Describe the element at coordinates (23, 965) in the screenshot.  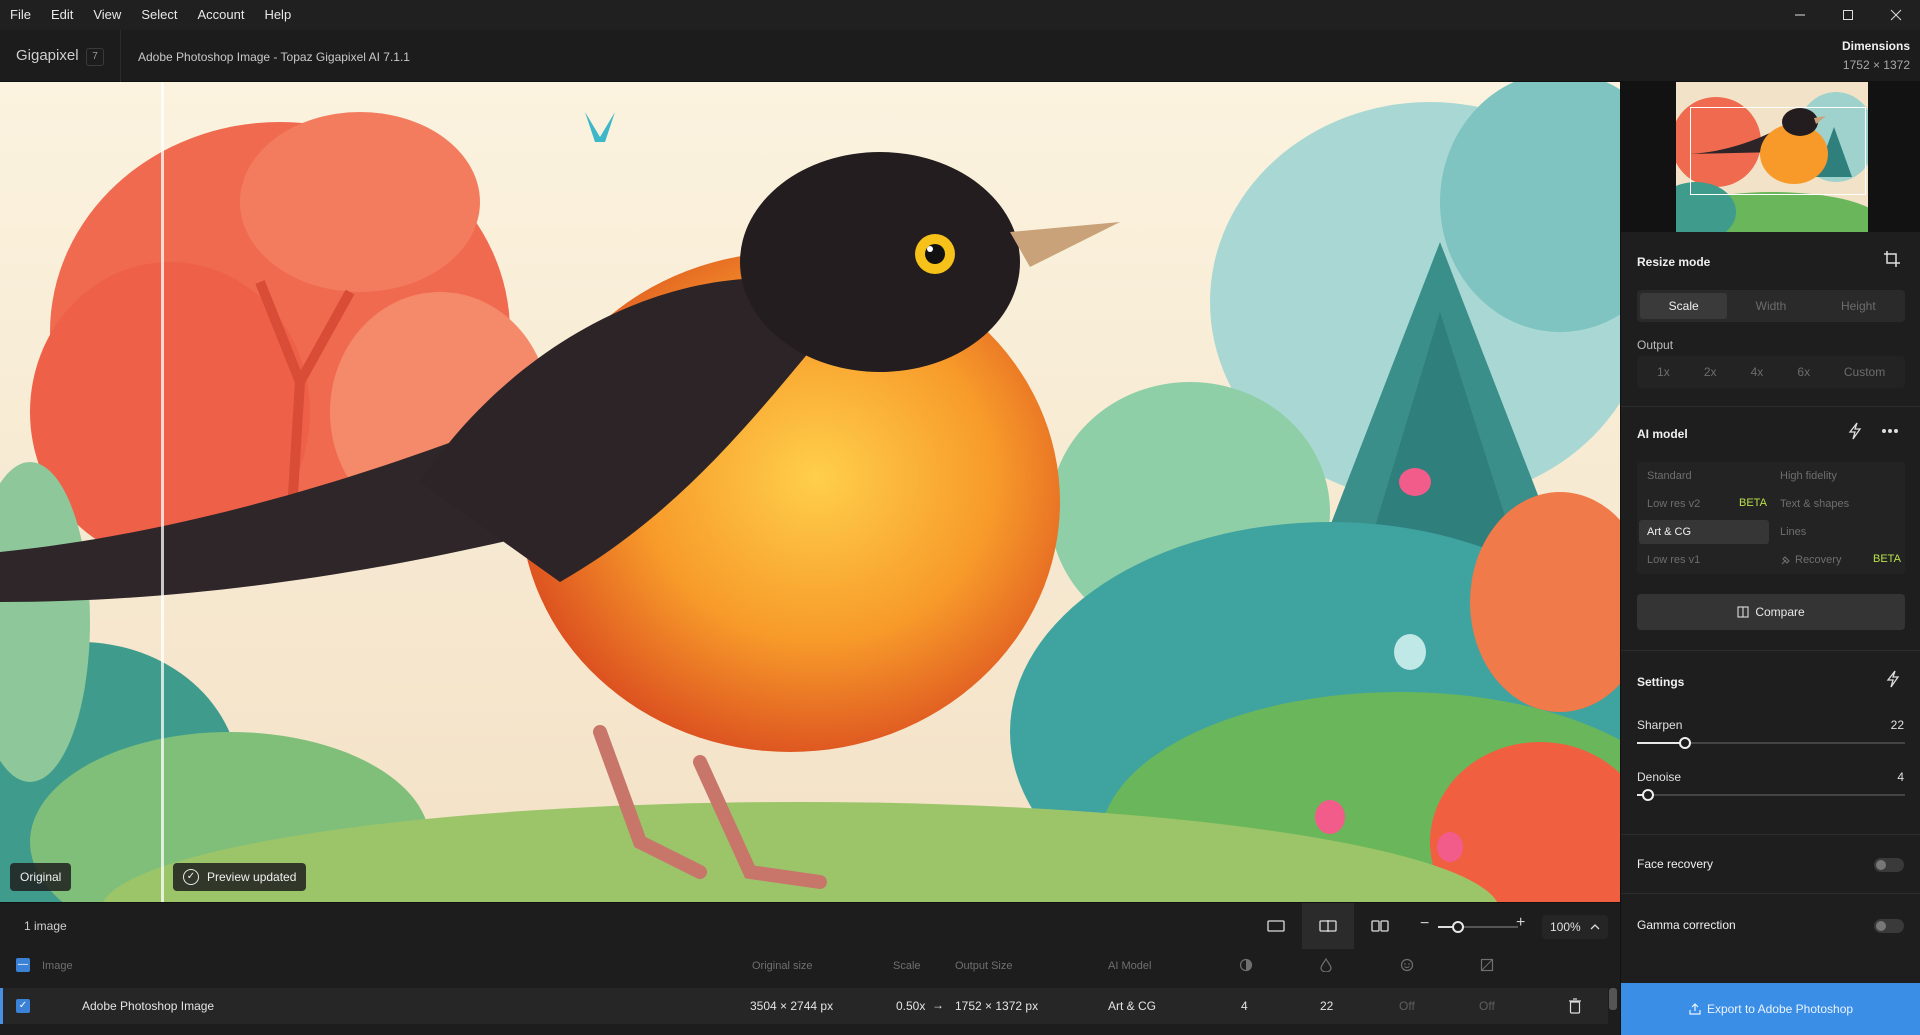
I see `select-all-checkbox: —` at that location.